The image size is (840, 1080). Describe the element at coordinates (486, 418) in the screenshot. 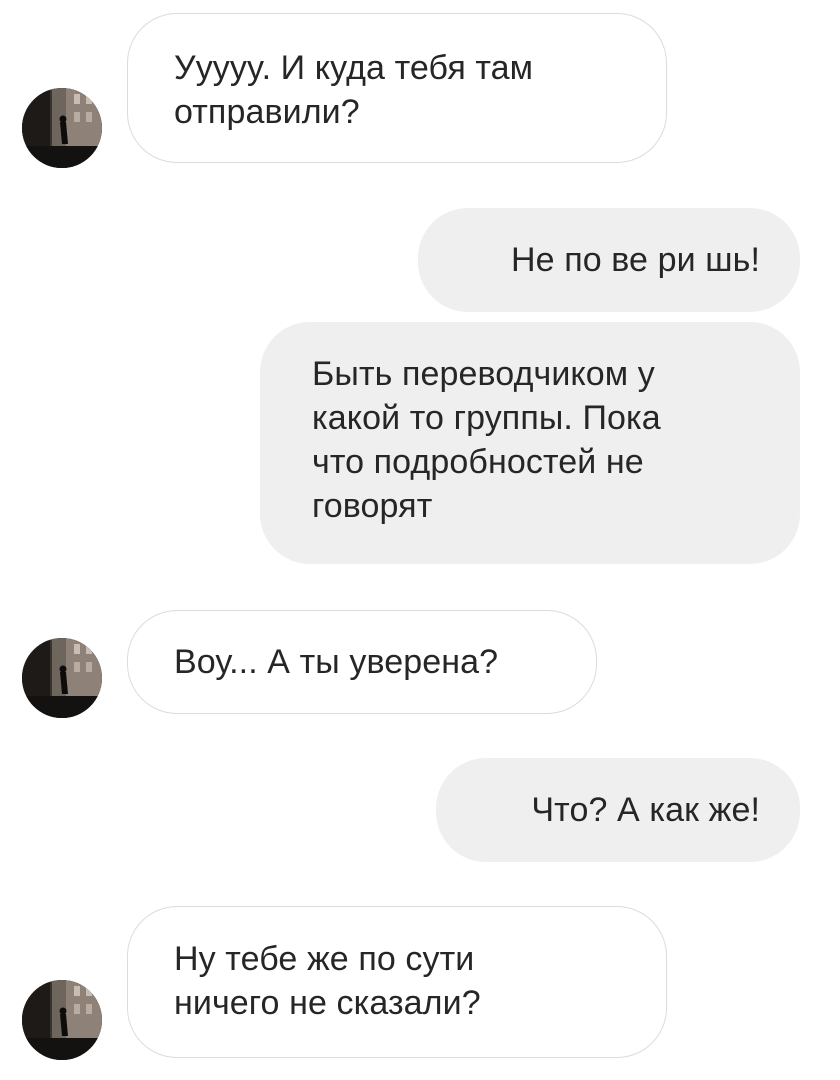

I see `message-line: какой то группы. Пока` at that location.